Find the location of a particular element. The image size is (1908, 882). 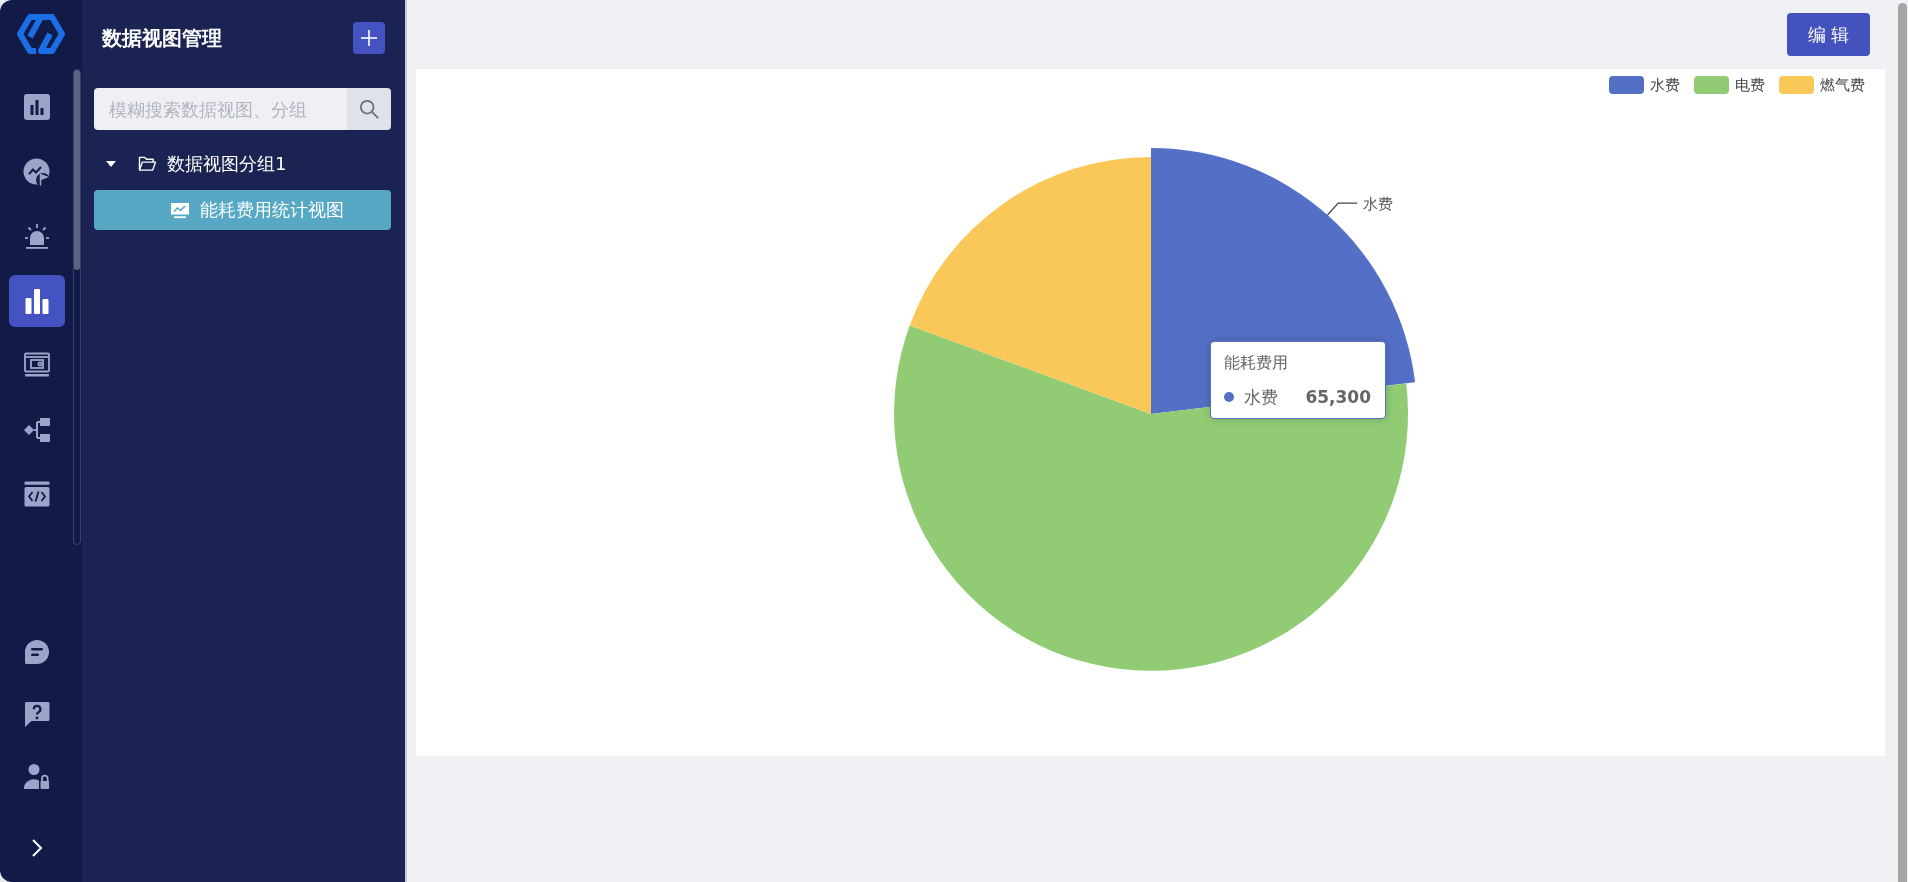

flowchart-icon is located at coordinates (37, 429).